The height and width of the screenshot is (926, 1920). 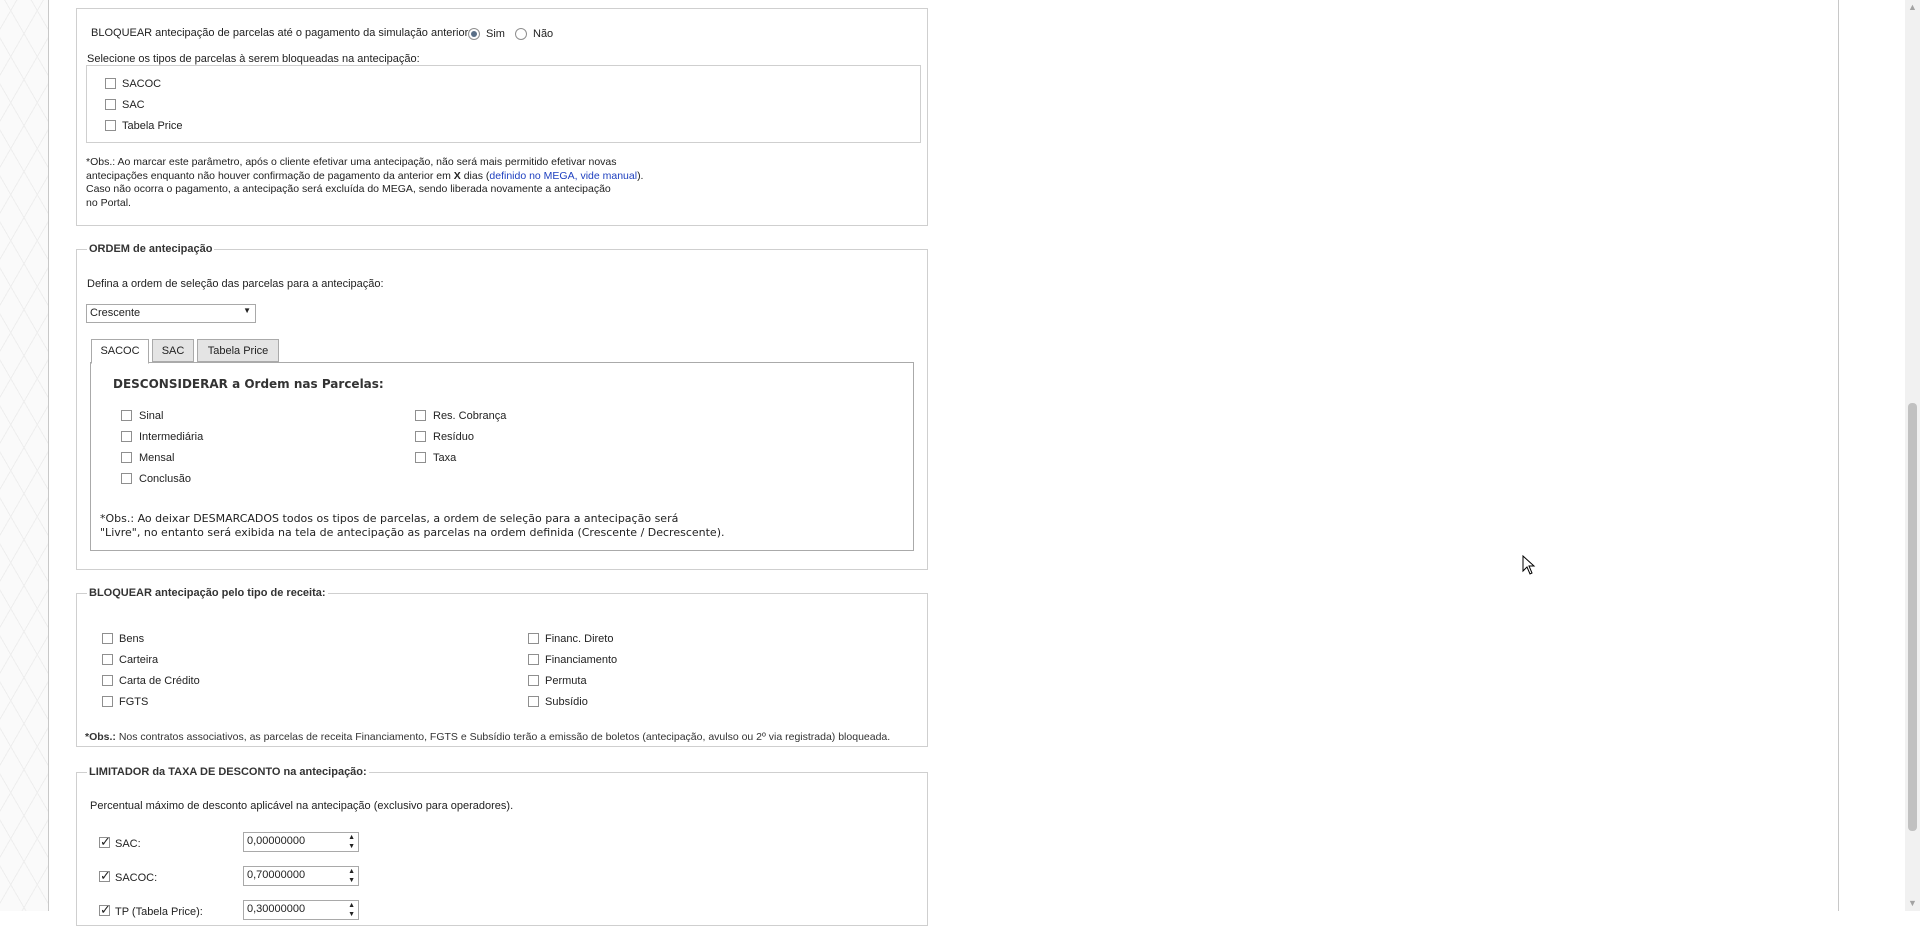 I want to click on type-sacoc-label: SACOC, so click(x=142, y=84).